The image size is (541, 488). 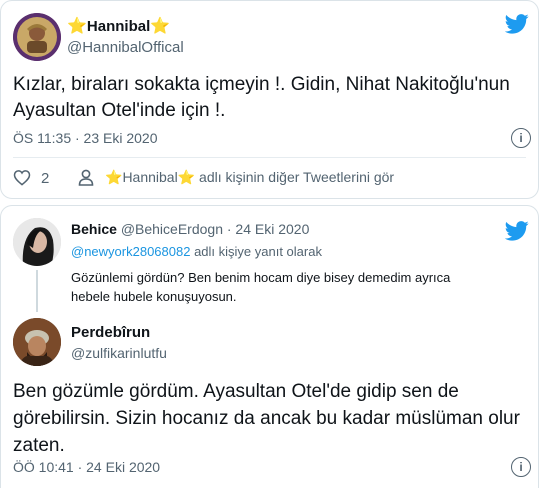 I want to click on like-count: 2, so click(x=45, y=178).